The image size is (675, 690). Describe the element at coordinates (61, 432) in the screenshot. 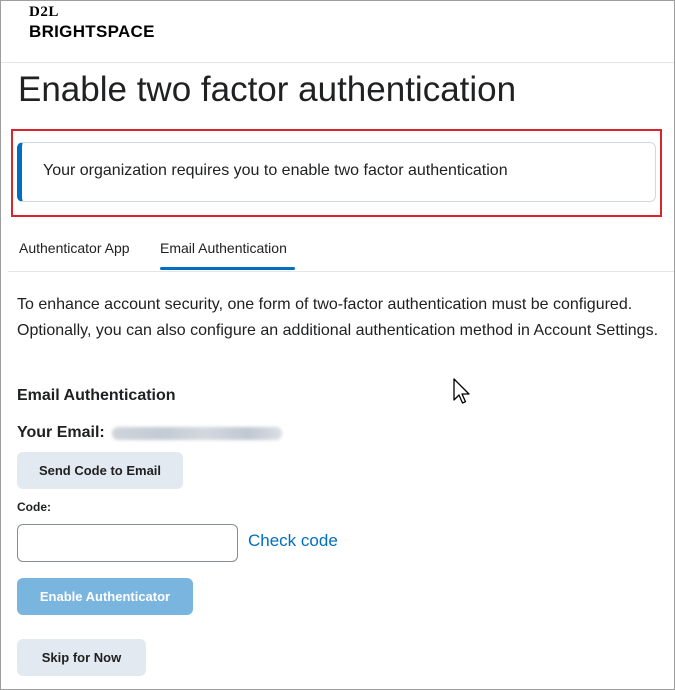

I see `email-label: Your Email:` at that location.